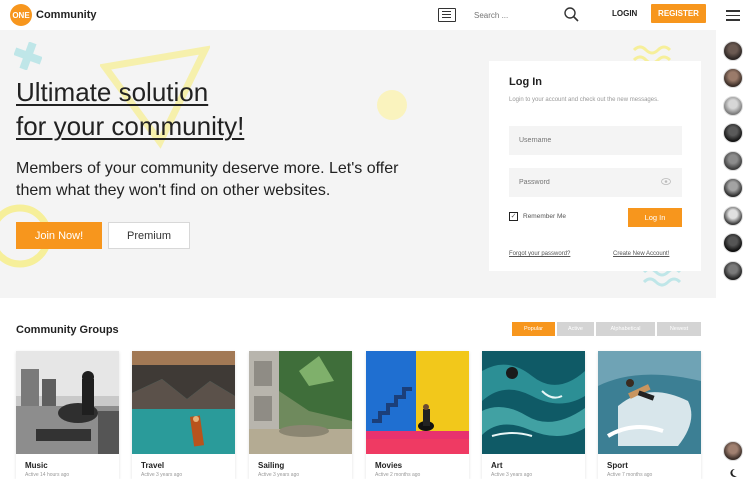 This screenshot has height=479, width=750. Describe the element at coordinates (47, 475) in the screenshot. I see `group-activity: Active 14 hours ago` at that location.